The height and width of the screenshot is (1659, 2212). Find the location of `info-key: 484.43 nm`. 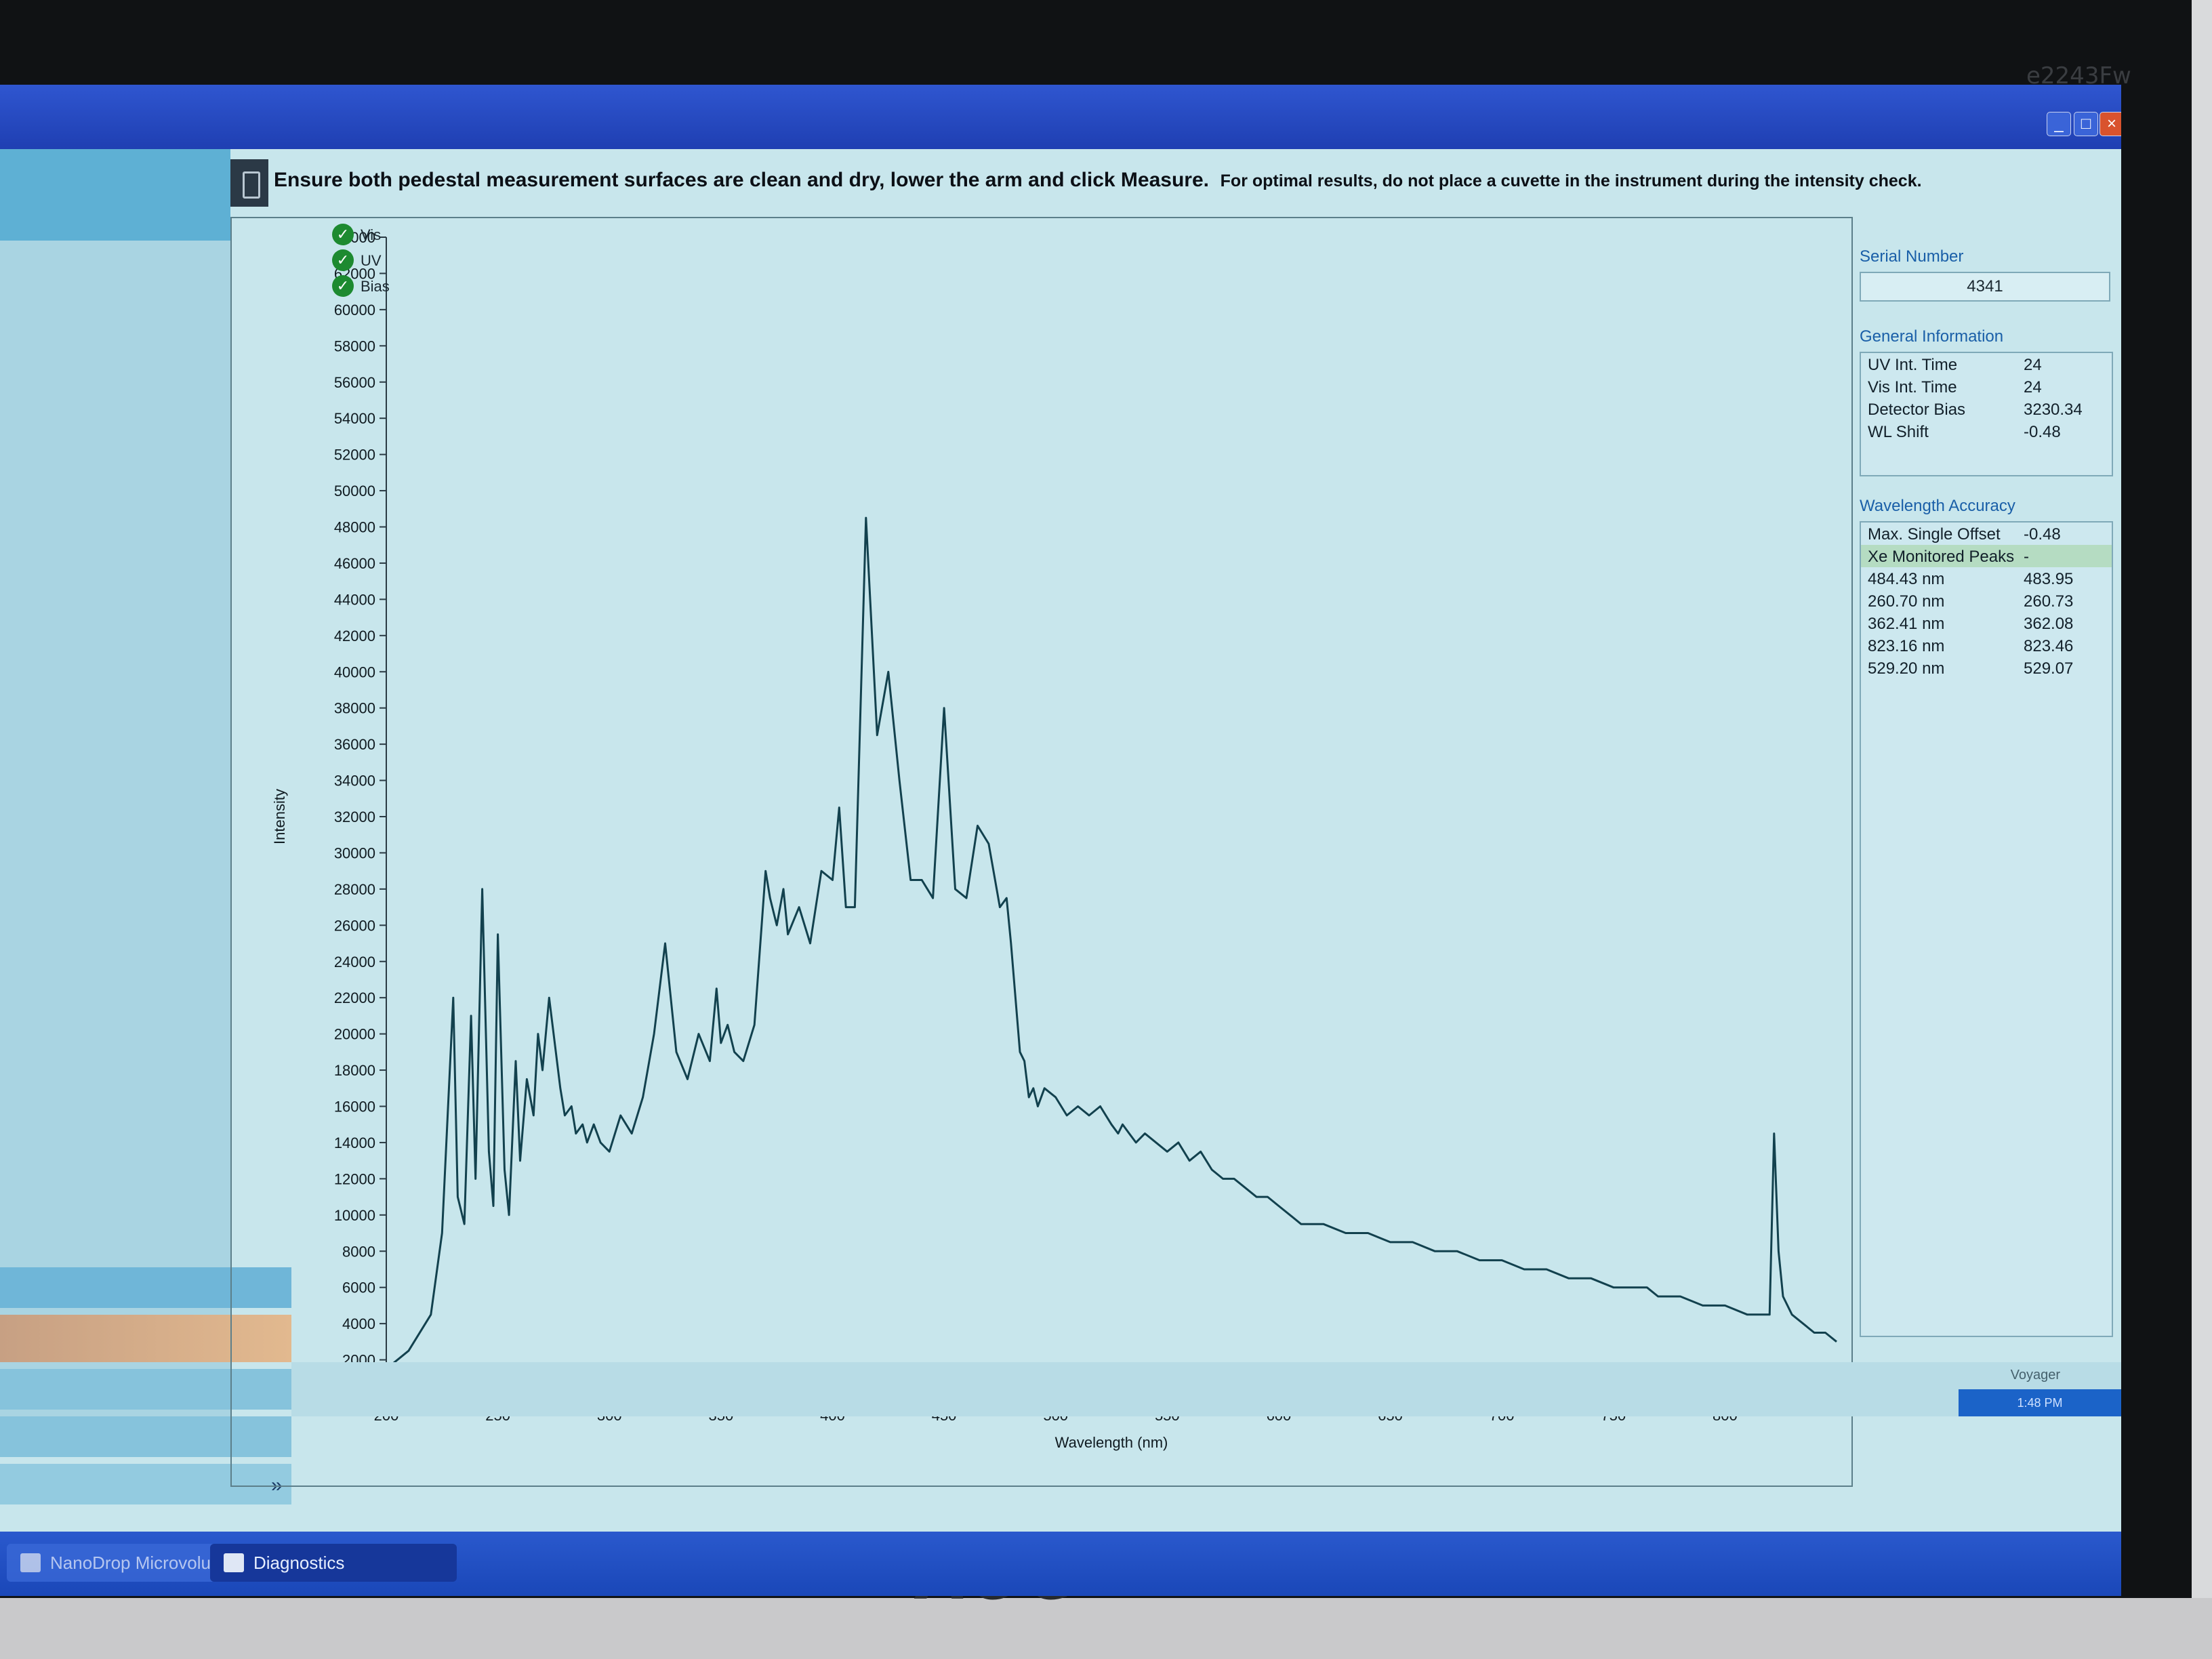

info-key: 484.43 nm is located at coordinates (1907, 579).